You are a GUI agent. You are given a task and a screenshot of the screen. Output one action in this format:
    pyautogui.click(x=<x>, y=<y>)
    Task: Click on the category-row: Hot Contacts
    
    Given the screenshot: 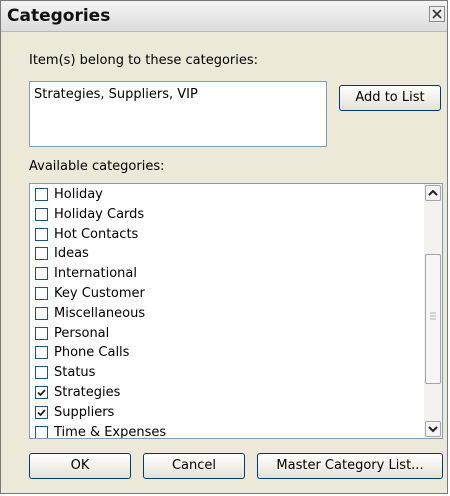 What is the action you would take?
    pyautogui.click(x=224, y=236)
    